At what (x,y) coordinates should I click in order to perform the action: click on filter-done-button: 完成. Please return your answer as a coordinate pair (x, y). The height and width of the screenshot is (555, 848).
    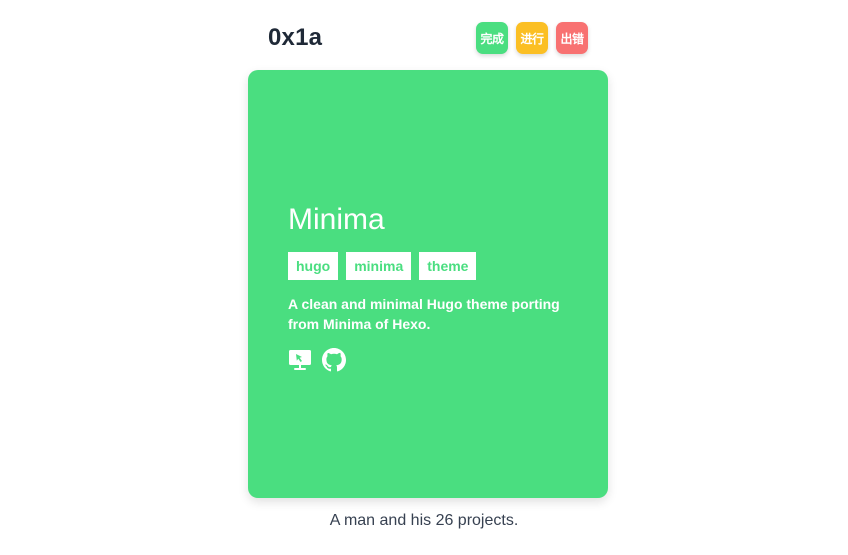
    Looking at the image, I should click on (492, 38).